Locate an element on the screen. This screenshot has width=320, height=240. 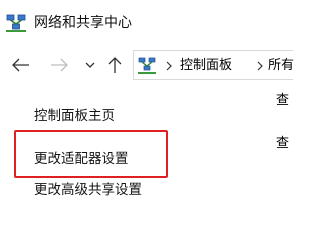
address-bar: 控制面板 所有 is located at coordinates (213, 65).